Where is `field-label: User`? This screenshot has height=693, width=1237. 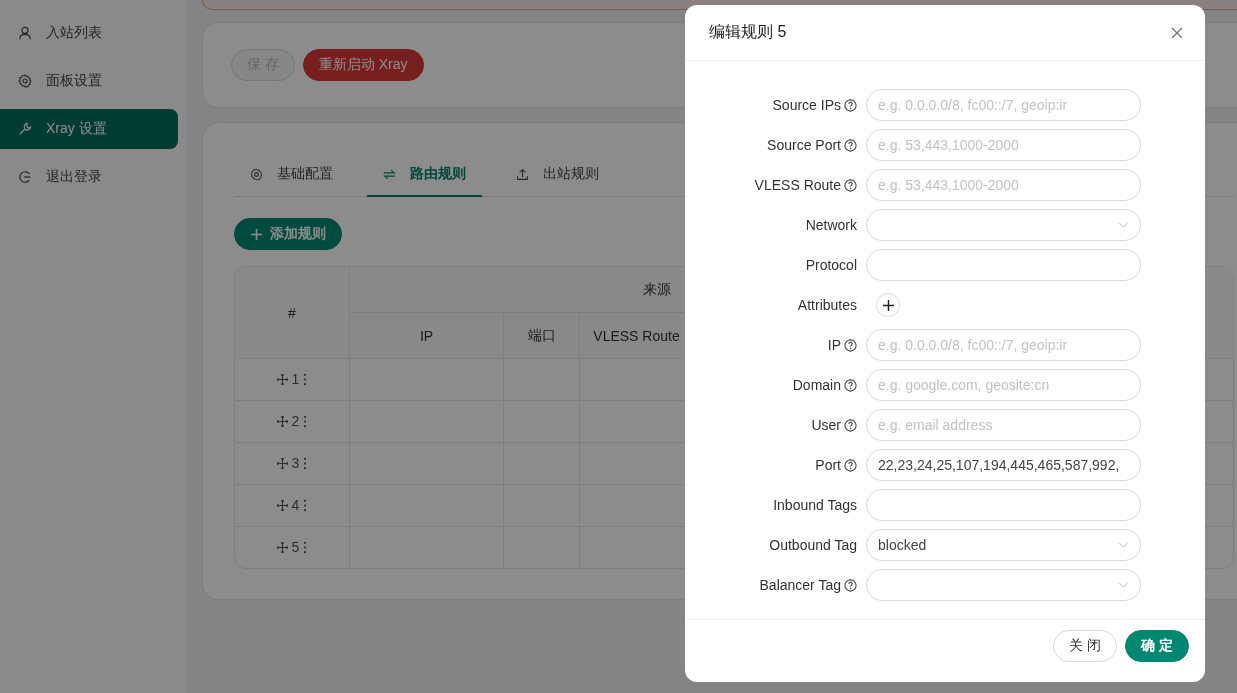 field-label: User is located at coordinates (826, 425).